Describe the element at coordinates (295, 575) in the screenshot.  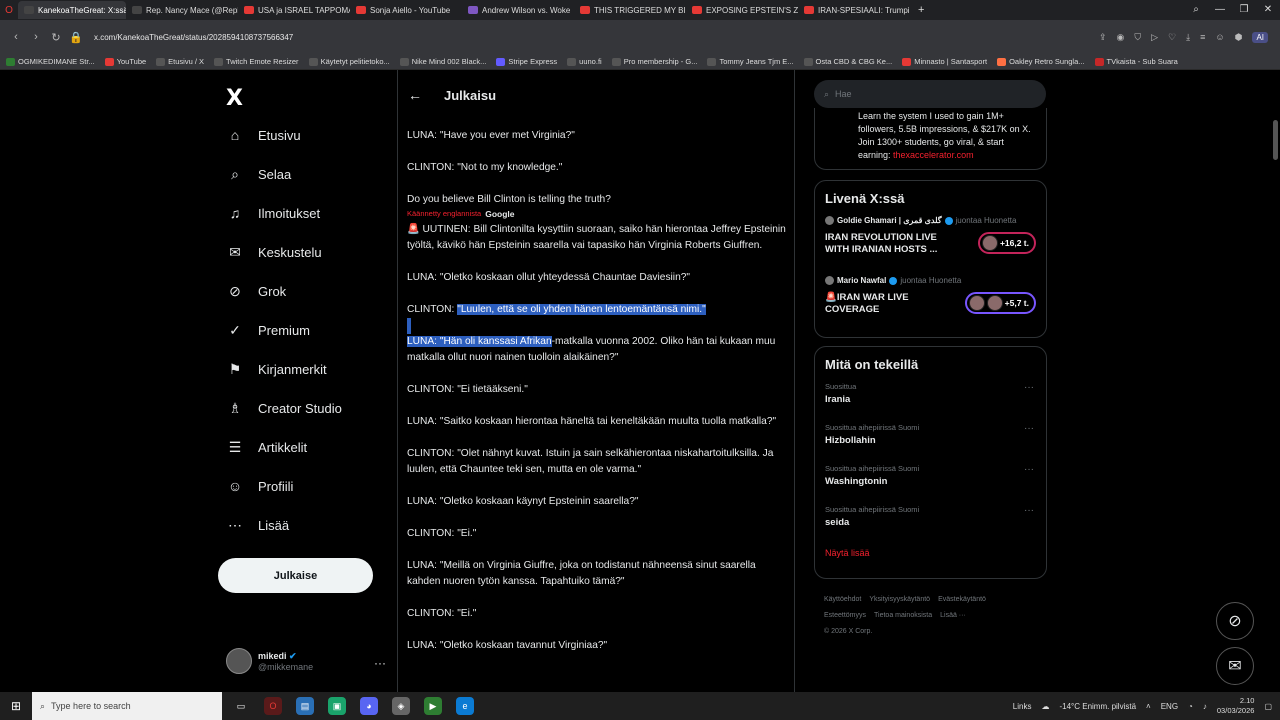
I see `post-button: Julkaise` at that location.